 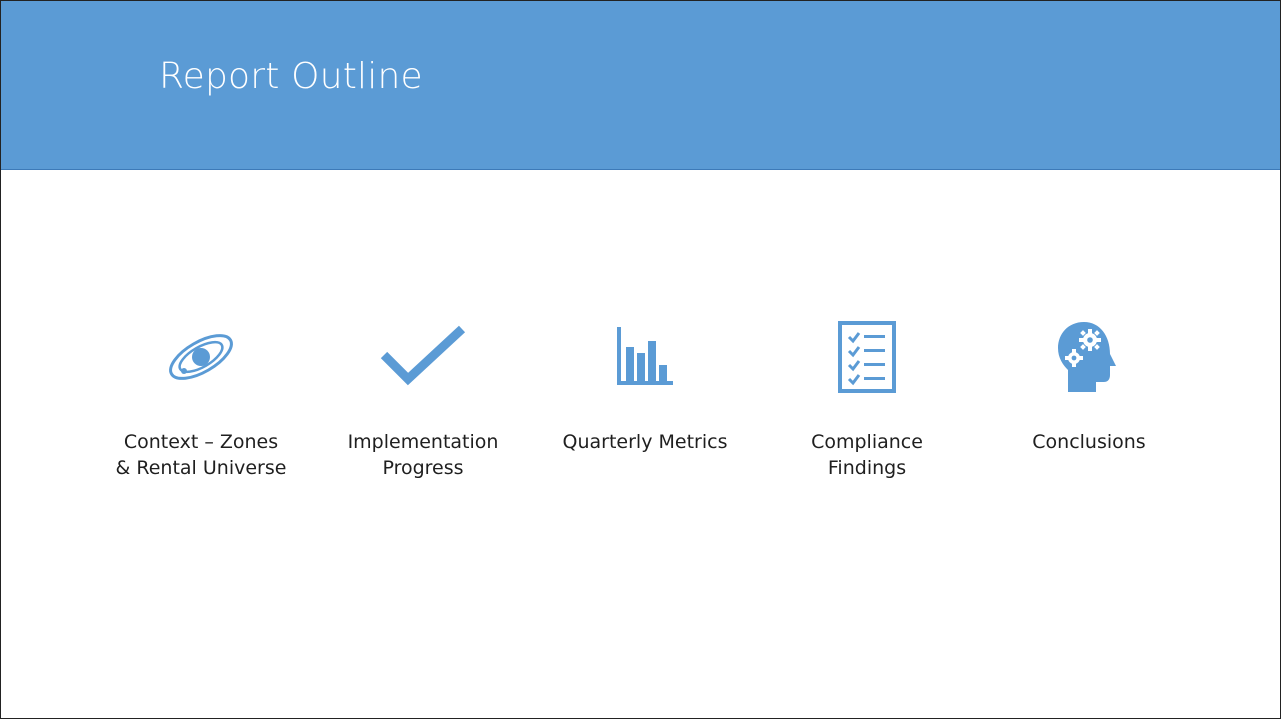 What do you see at coordinates (423, 357) in the screenshot?
I see `checkmark-icon` at bounding box center [423, 357].